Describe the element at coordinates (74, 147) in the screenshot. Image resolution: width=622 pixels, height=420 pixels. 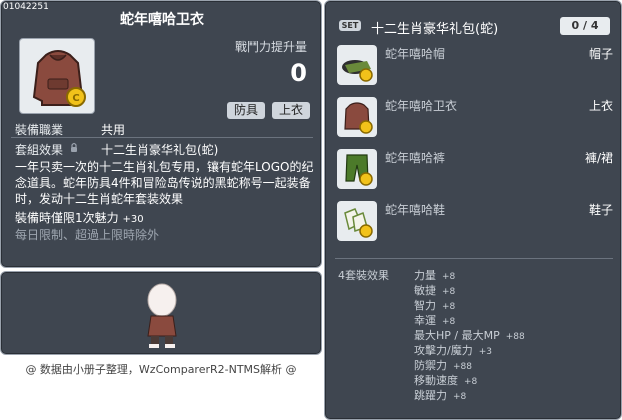
I see `lock-icon` at that location.